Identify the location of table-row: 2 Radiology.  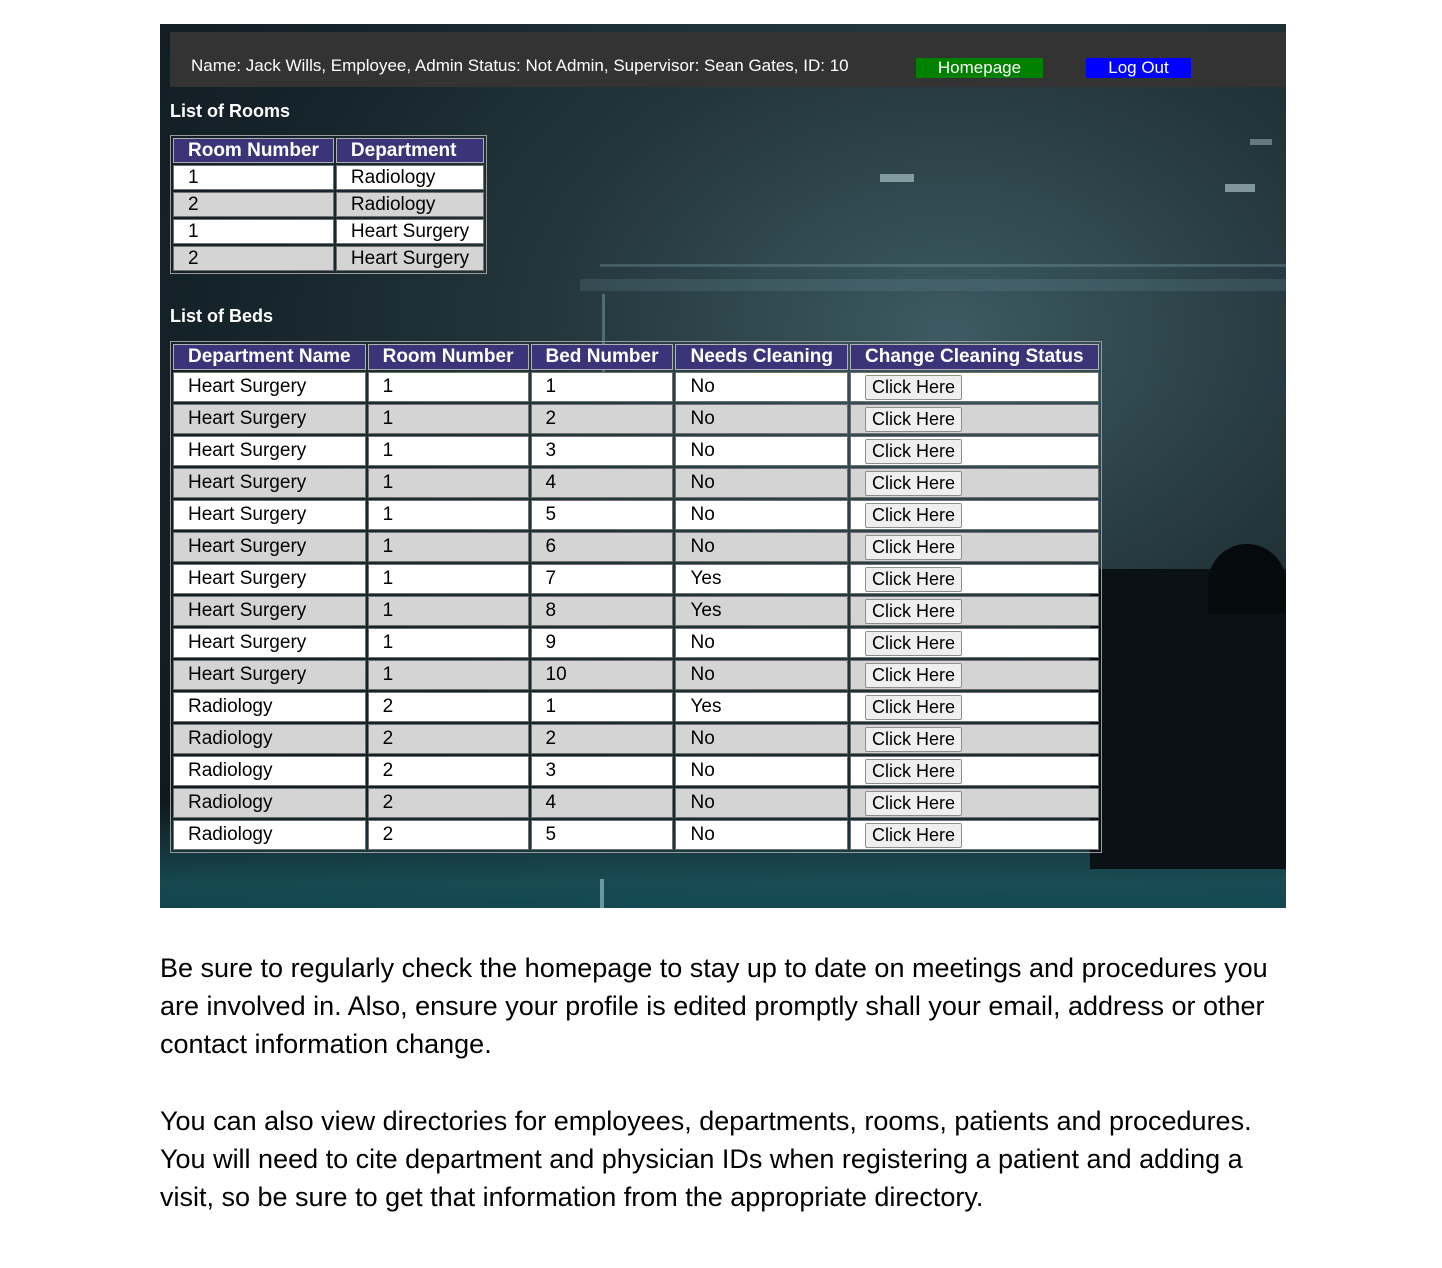
(329, 204).